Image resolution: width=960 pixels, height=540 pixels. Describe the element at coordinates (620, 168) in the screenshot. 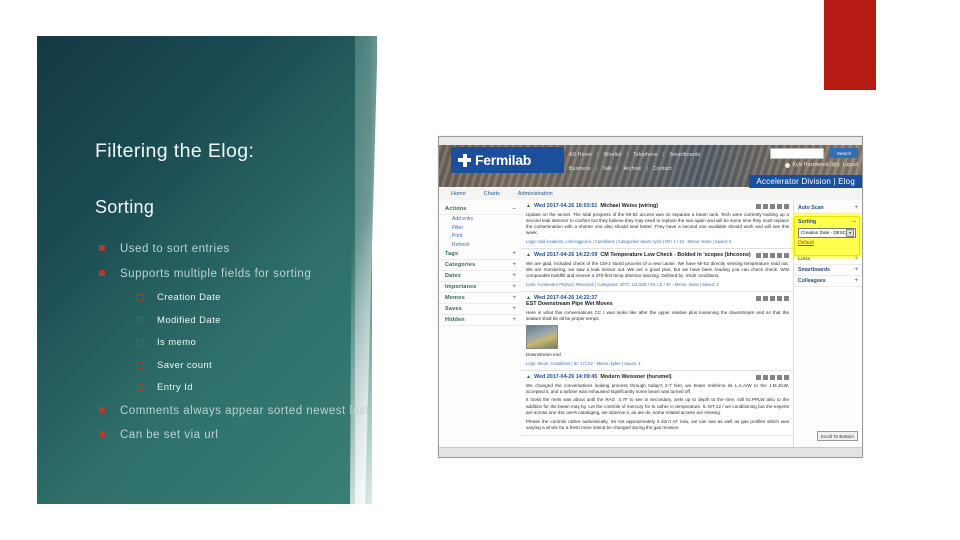

I see `nav-row-secondary: Business | Talk | Archive | Contact` at that location.